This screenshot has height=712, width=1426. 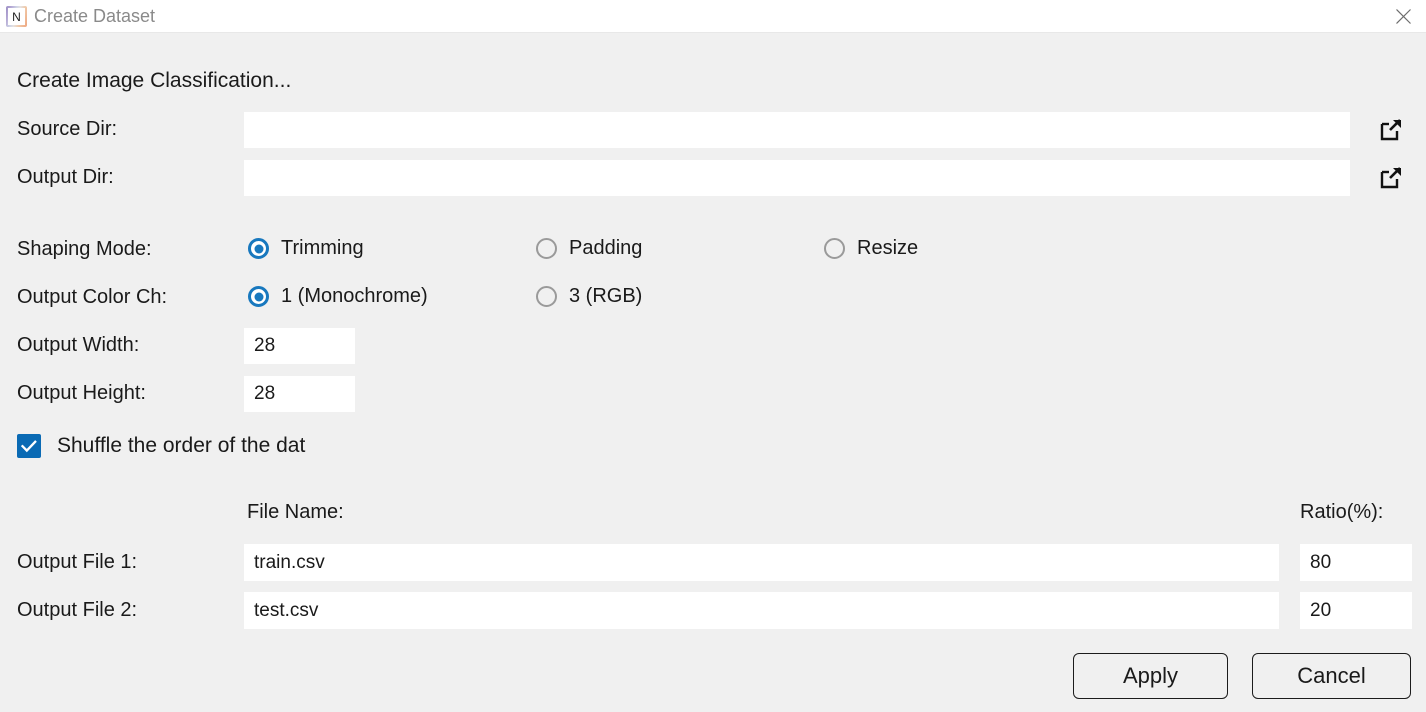 I want to click on shaping-mode-label: Shaping Mode:, so click(x=84, y=249).